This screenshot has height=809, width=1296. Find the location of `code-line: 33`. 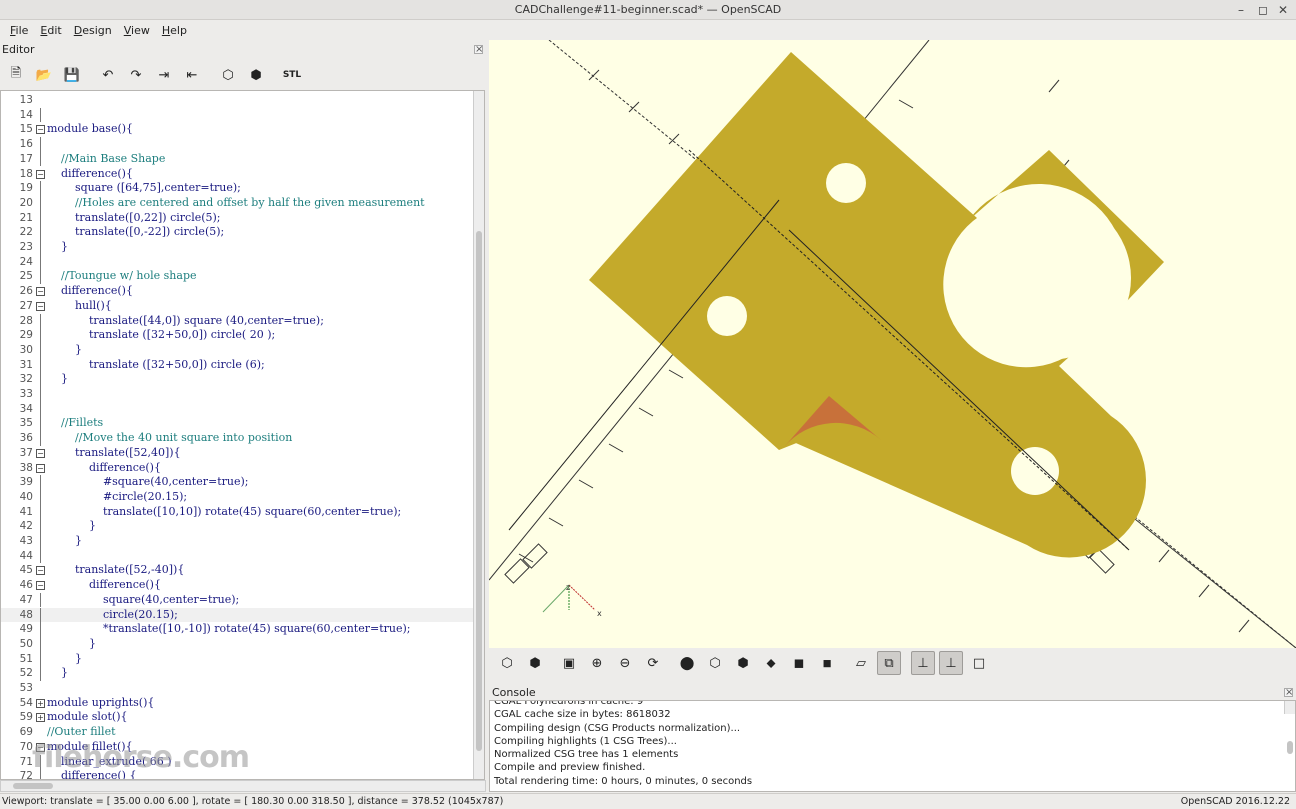

code-line: 33 is located at coordinates (237, 394).